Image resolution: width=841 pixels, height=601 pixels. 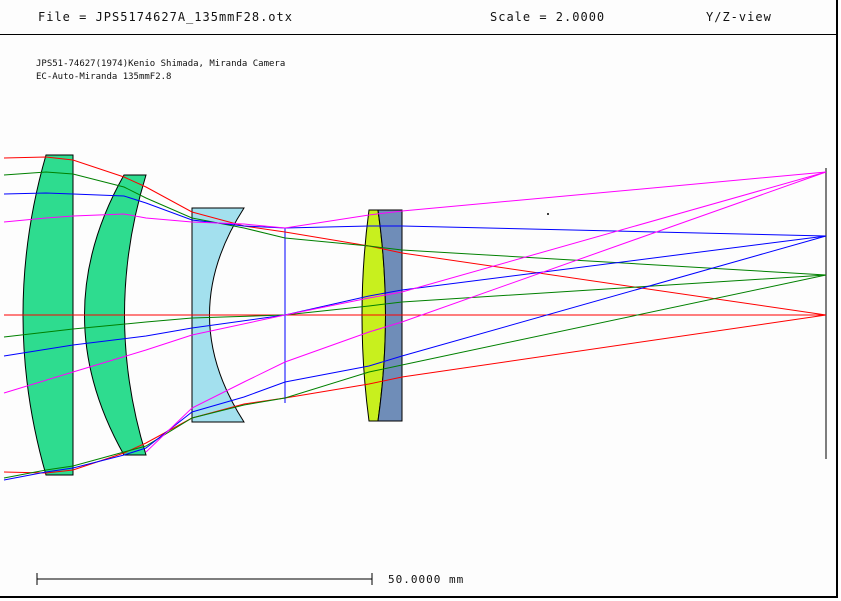 What do you see at coordinates (426, 579) in the screenshot?
I see `scale-bar-label: 50.0000 mm` at bounding box center [426, 579].